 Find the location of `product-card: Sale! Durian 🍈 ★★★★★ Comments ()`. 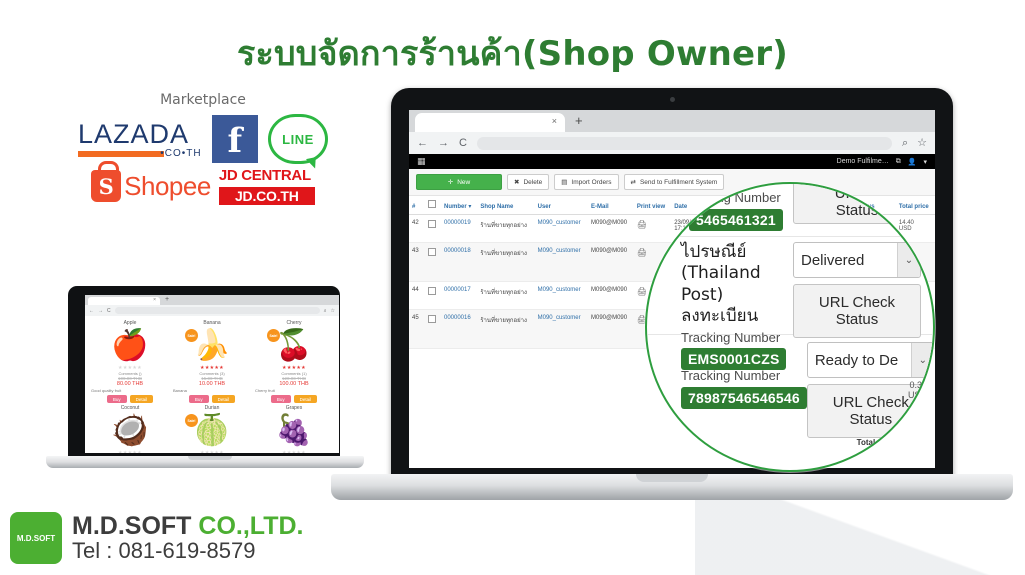

product-card: Sale! Durian 🍈 ★★★★★ Comments () is located at coordinates (212, 429).